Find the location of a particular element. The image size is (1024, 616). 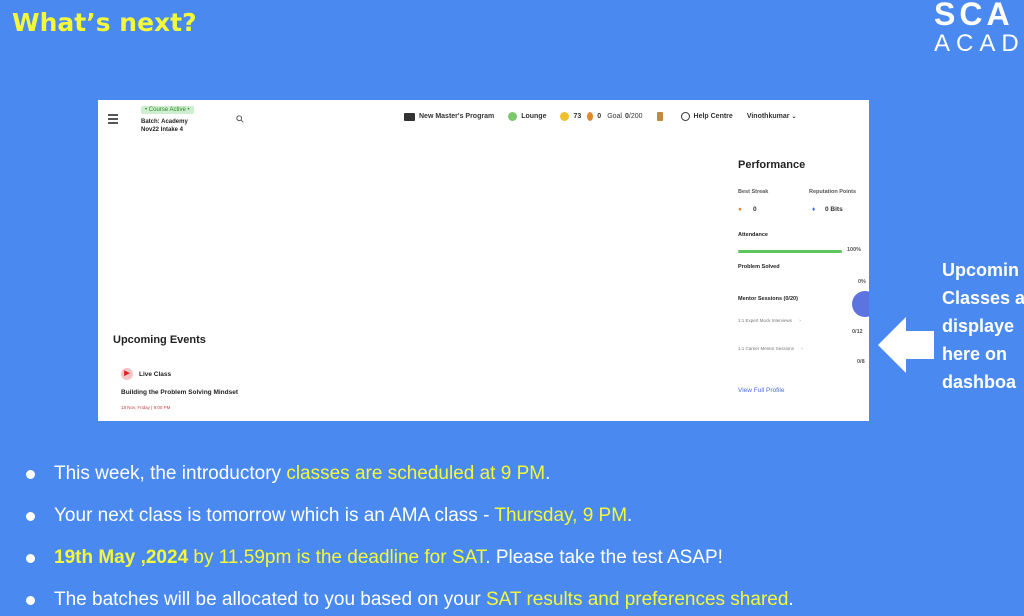

side-note-line: Classes a is located at coordinates (983, 298).